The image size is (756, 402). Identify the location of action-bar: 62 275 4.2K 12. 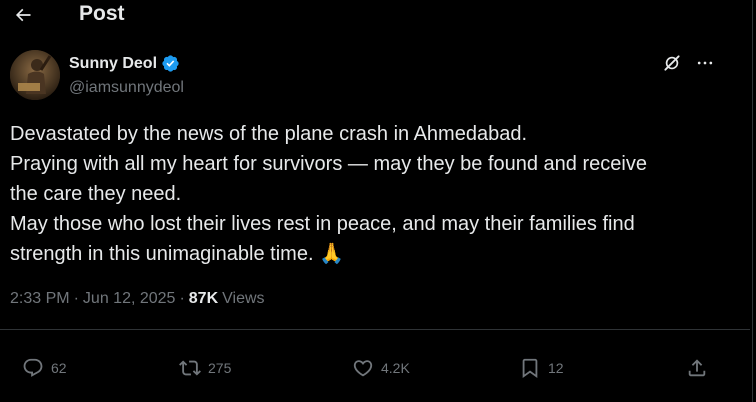
(375, 368).